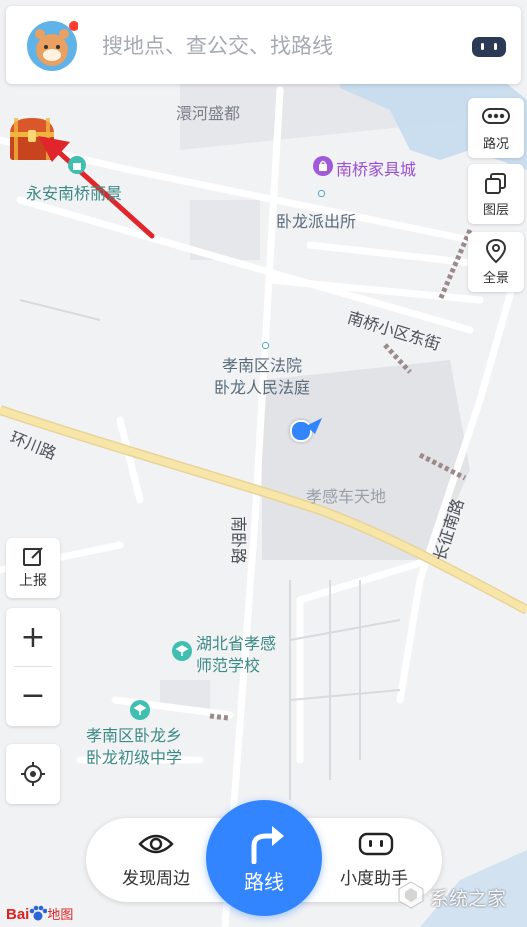 The image size is (527, 927). Describe the element at coordinates (314, 426) in the screenshot. I see `heading-arrow-icon` at that location.